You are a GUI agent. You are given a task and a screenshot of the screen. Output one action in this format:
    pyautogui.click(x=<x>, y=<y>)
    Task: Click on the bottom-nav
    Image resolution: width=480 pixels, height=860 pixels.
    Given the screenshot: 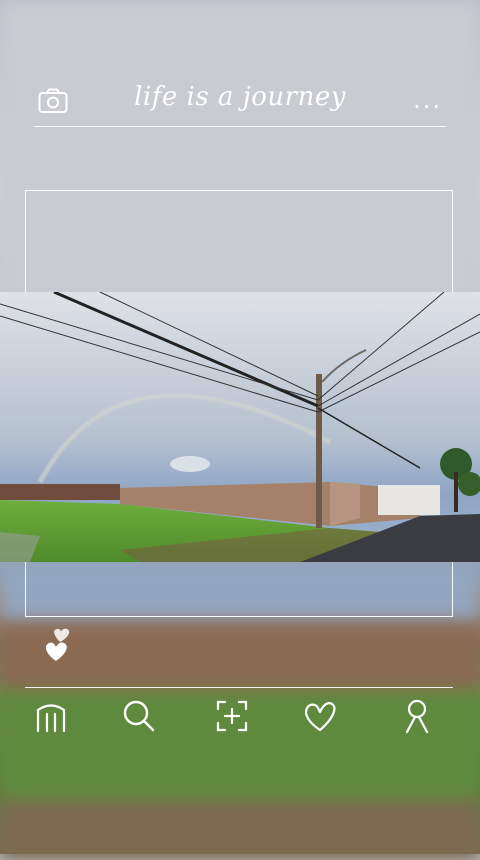 What is the action you would take?
    pyautogui.click(x=240, y=718)
    